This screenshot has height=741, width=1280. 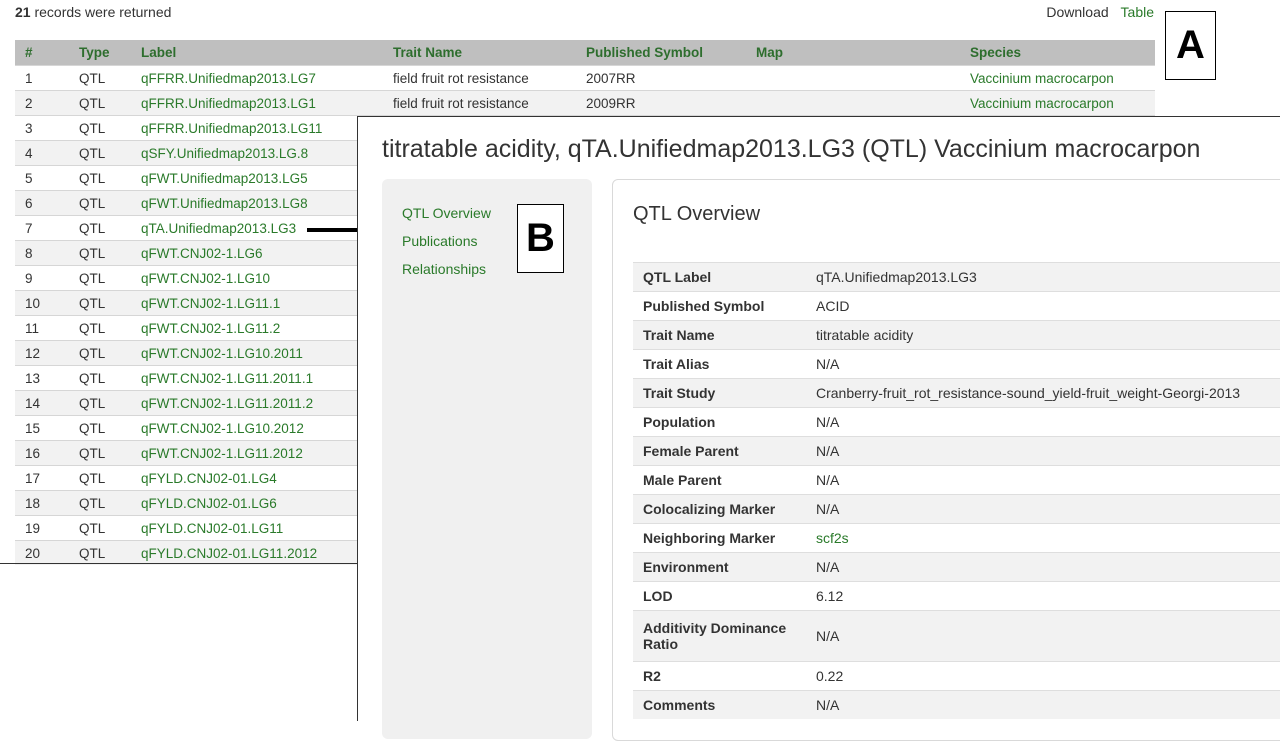 I want to click on sidebar-item-qtl-overview: QTL Overview, so click(x=446, y=213).